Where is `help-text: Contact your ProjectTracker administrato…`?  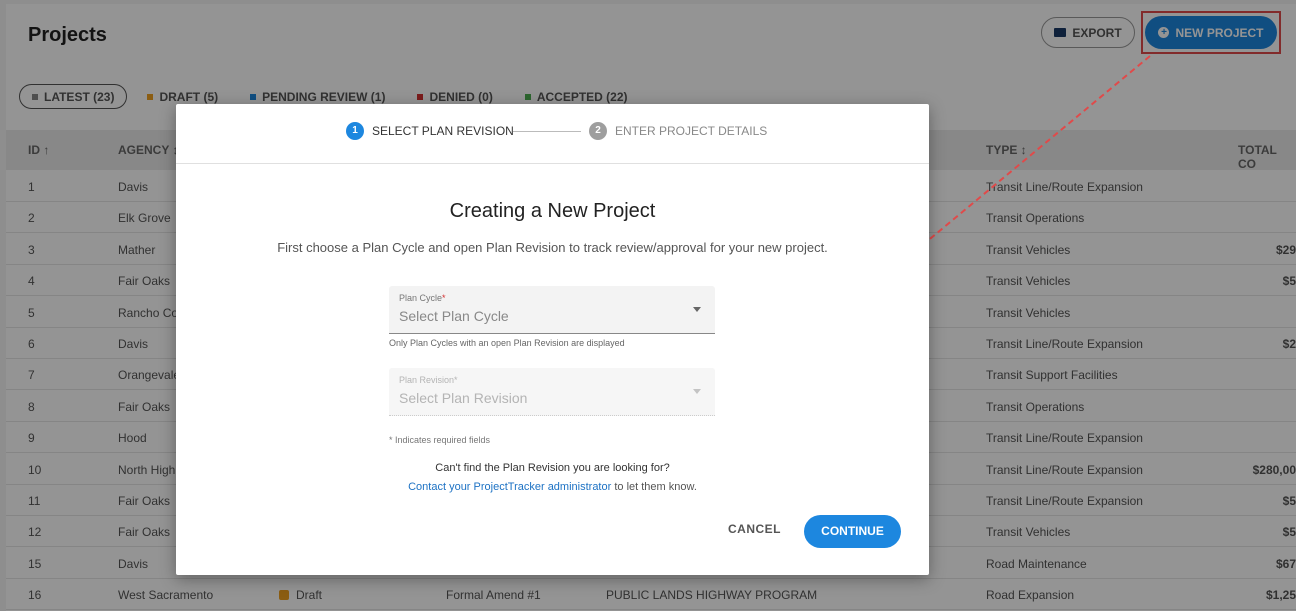
help-text: Contact your ProjectTracker administrato… is located at coordinates (552, 487).